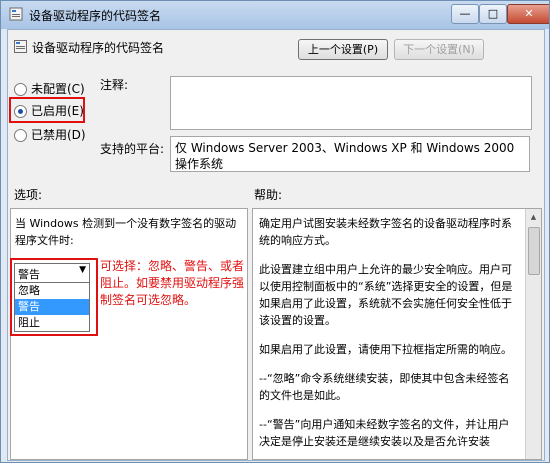  What do you see at coordinates (58, 135) in the screenshot?
I see `radio-label: 已禁用(D)` at bounding box center [58, 135].